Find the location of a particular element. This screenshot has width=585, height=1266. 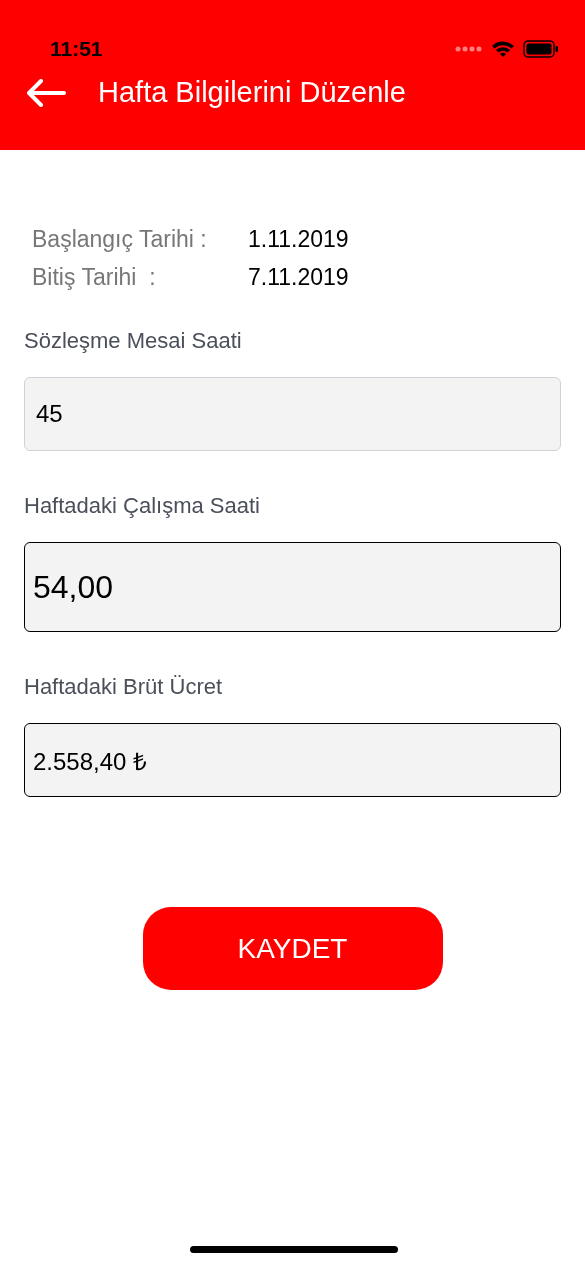

field-label: Sözleşme Mesai Saati is located at coordinates (133, 341).